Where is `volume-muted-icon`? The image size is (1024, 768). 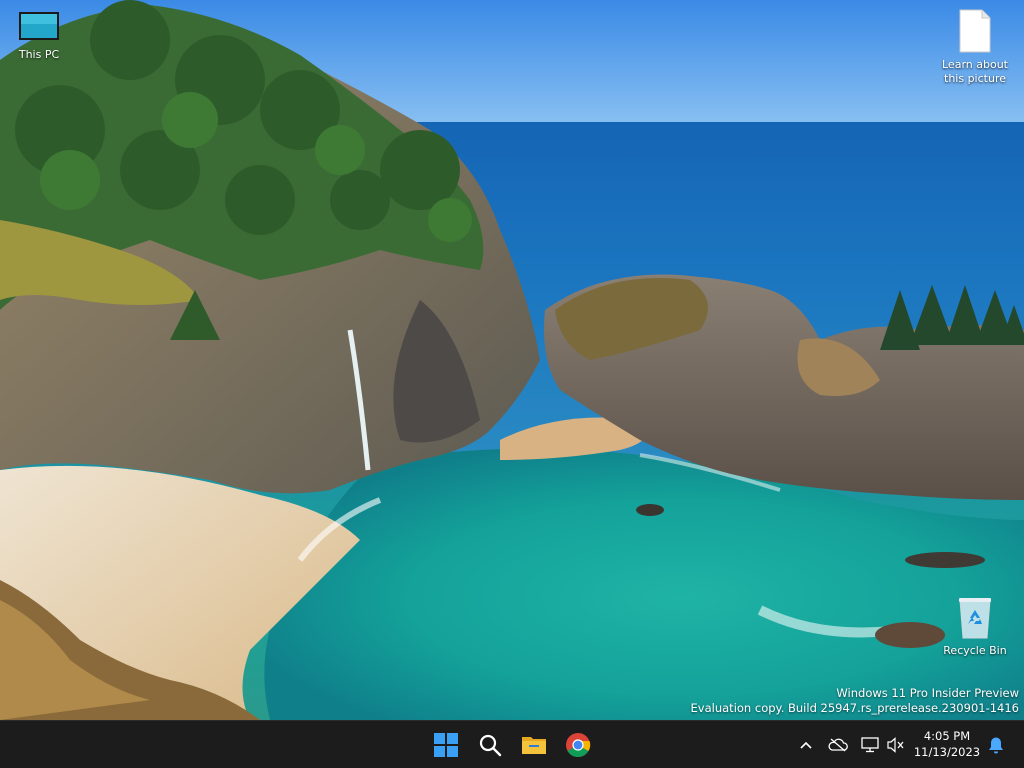
volume-muted-icon is located at coordinates (895, 745).